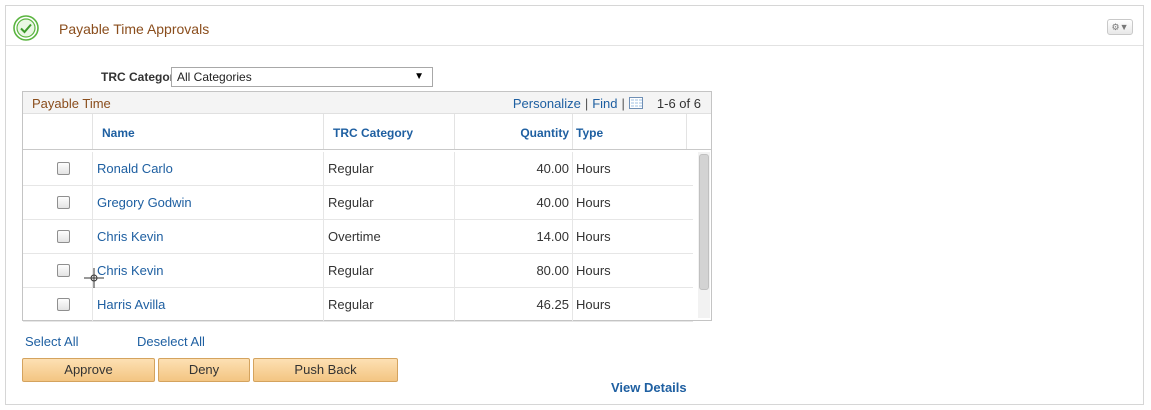 The height and width of the screenshot is (410, 1151). Describe the element at coordinates (604, 103) in the screenshot. I see `find-link: Find` at that location.